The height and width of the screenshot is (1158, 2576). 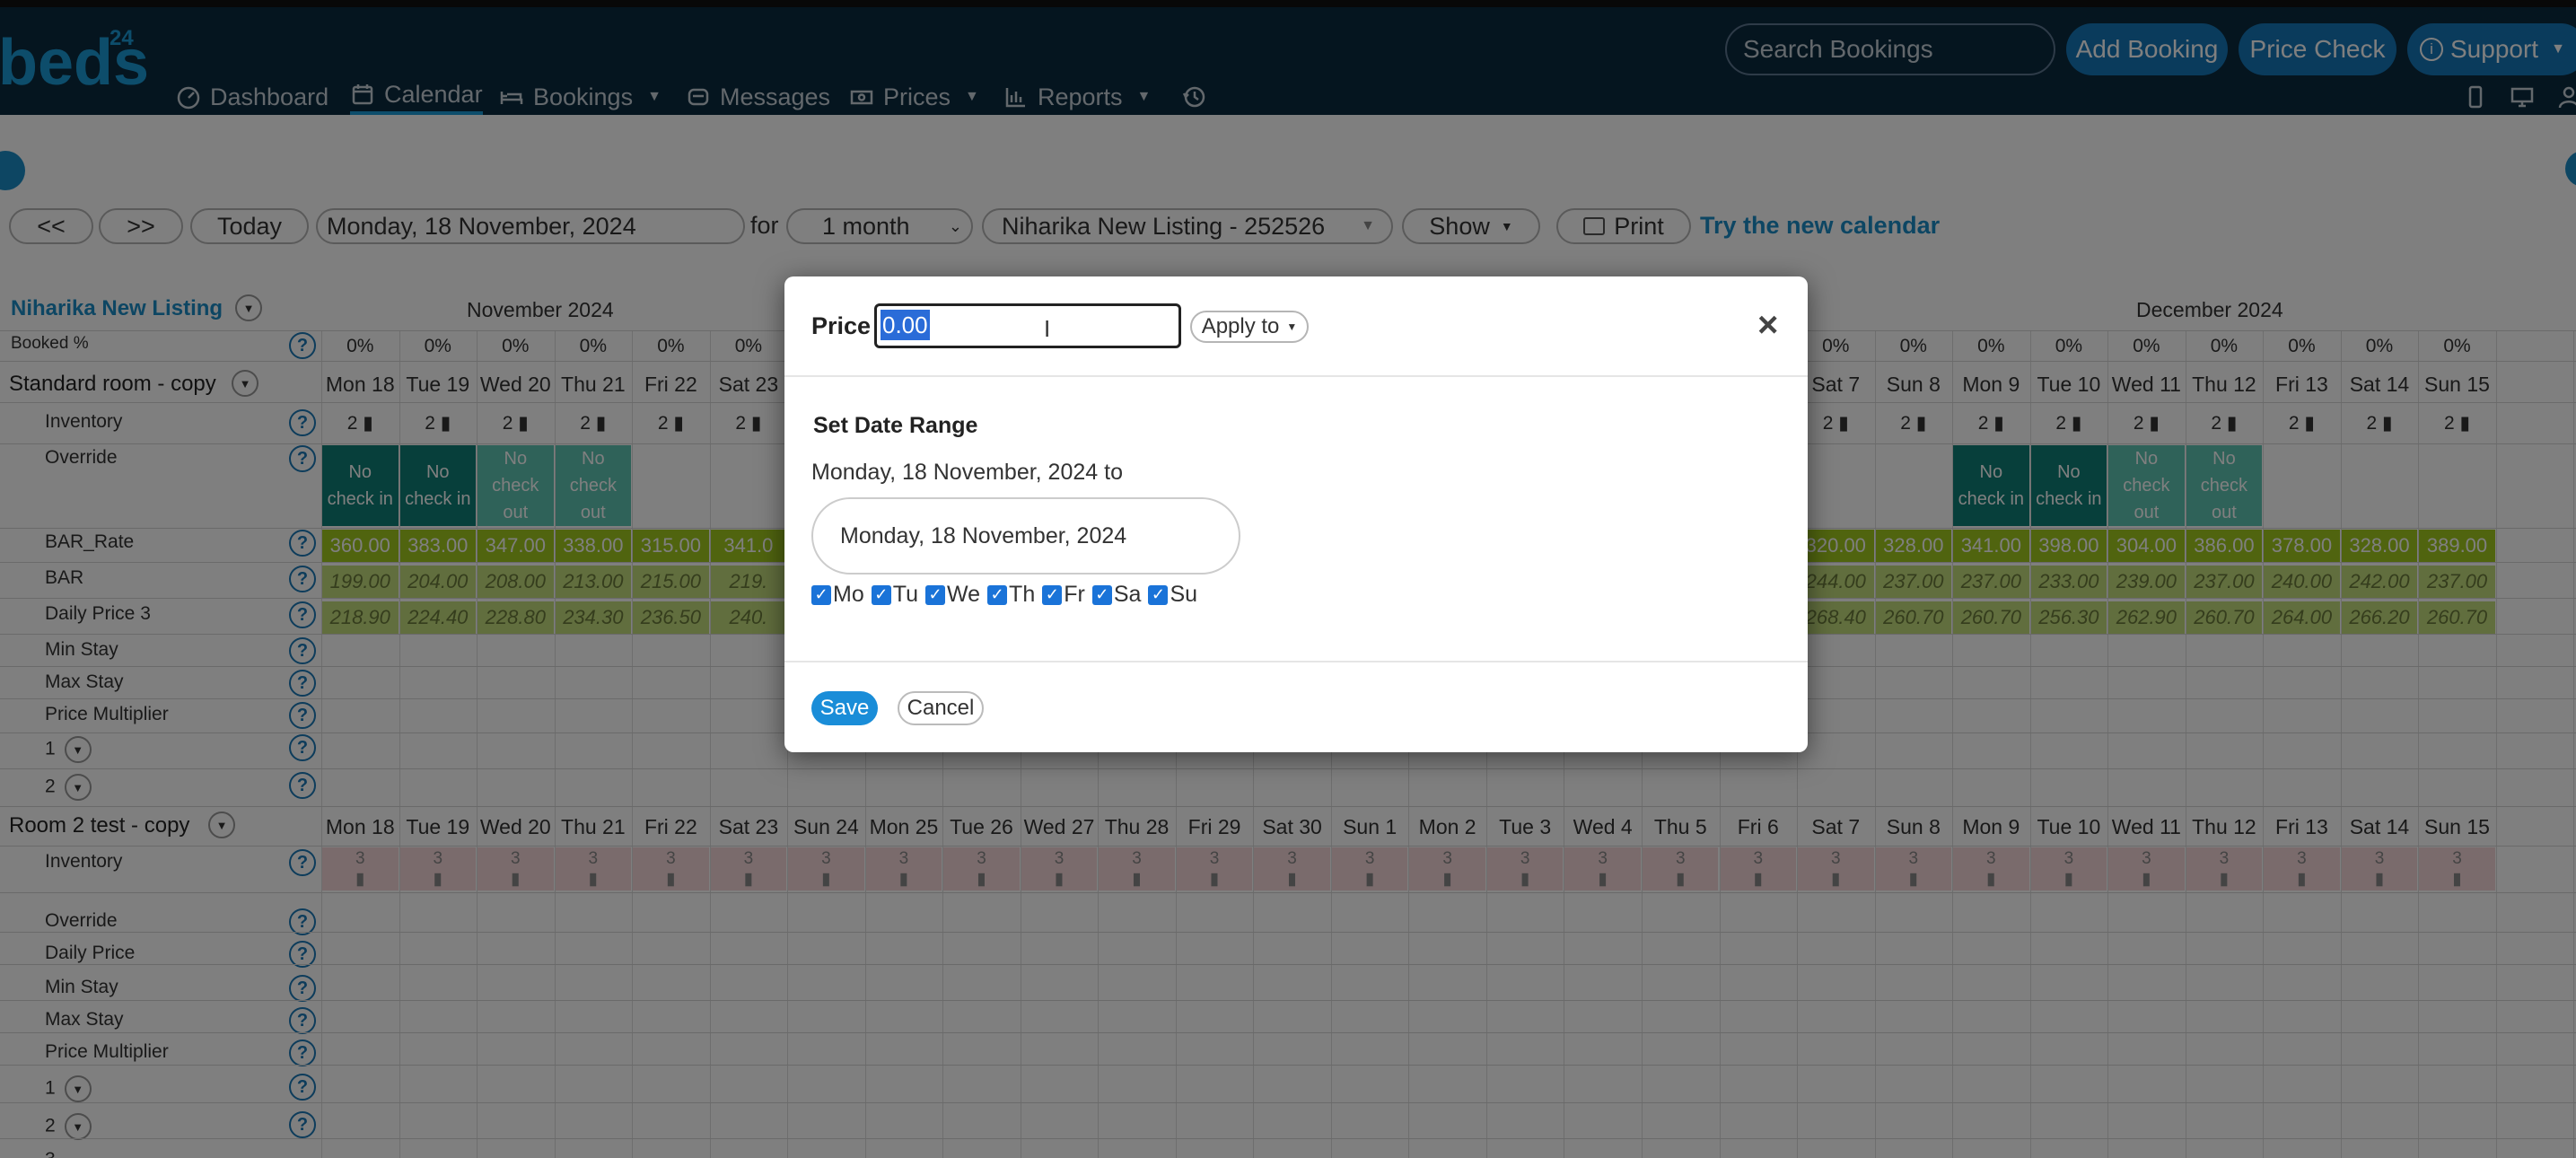 What do you see at coordinates (905, 594) in the screenshot?
I see `weekday-label: Tu` at bounding box center [905, 594].